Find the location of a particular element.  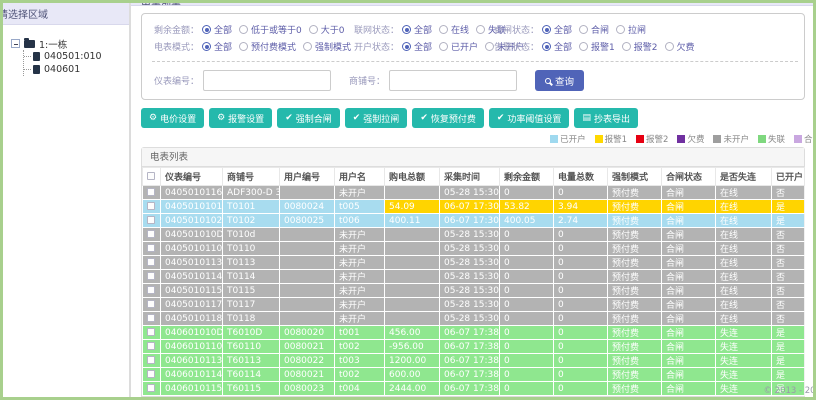

filter-group: 告警状态： 全部 报警1 报警2 欠费 is located at coordinates (598, 46).